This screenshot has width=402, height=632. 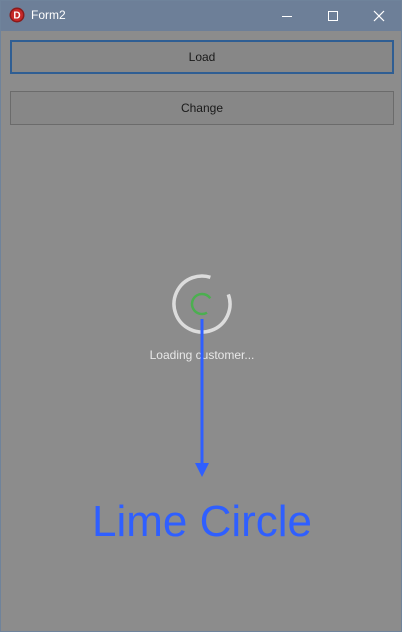 What do you see at coordinates (201, 16) in the screenshot?
I see `title-bar: D Form2` at bounding box center [201, 16].